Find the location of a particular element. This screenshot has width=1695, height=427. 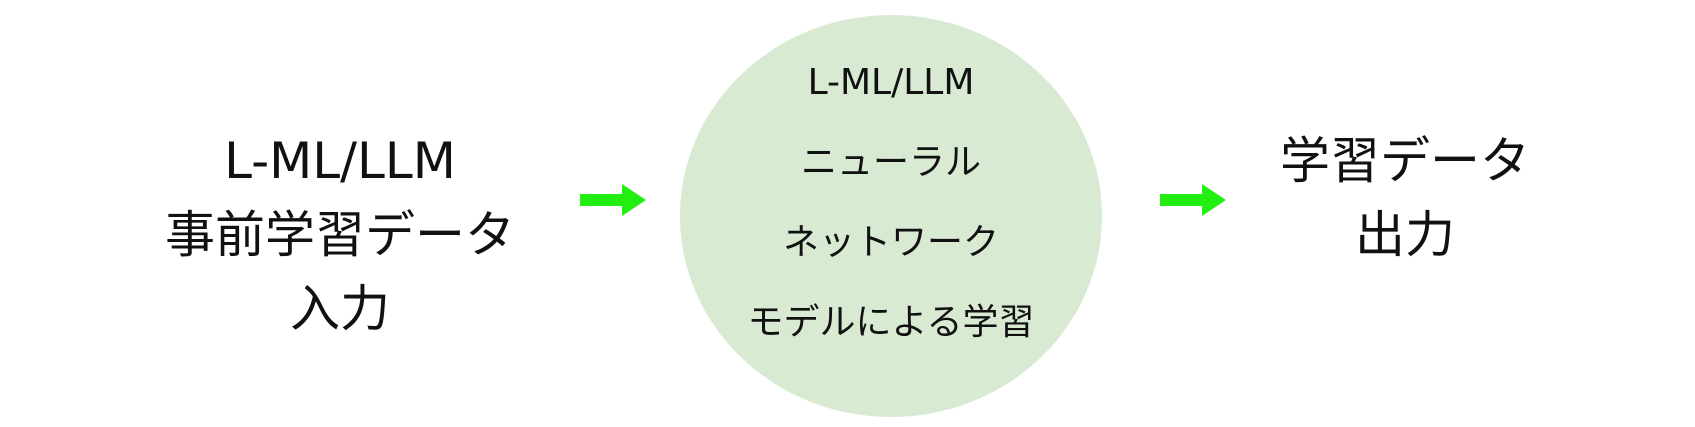

output-node: 学習データ 出力 is located at coordinates (1405, 198).